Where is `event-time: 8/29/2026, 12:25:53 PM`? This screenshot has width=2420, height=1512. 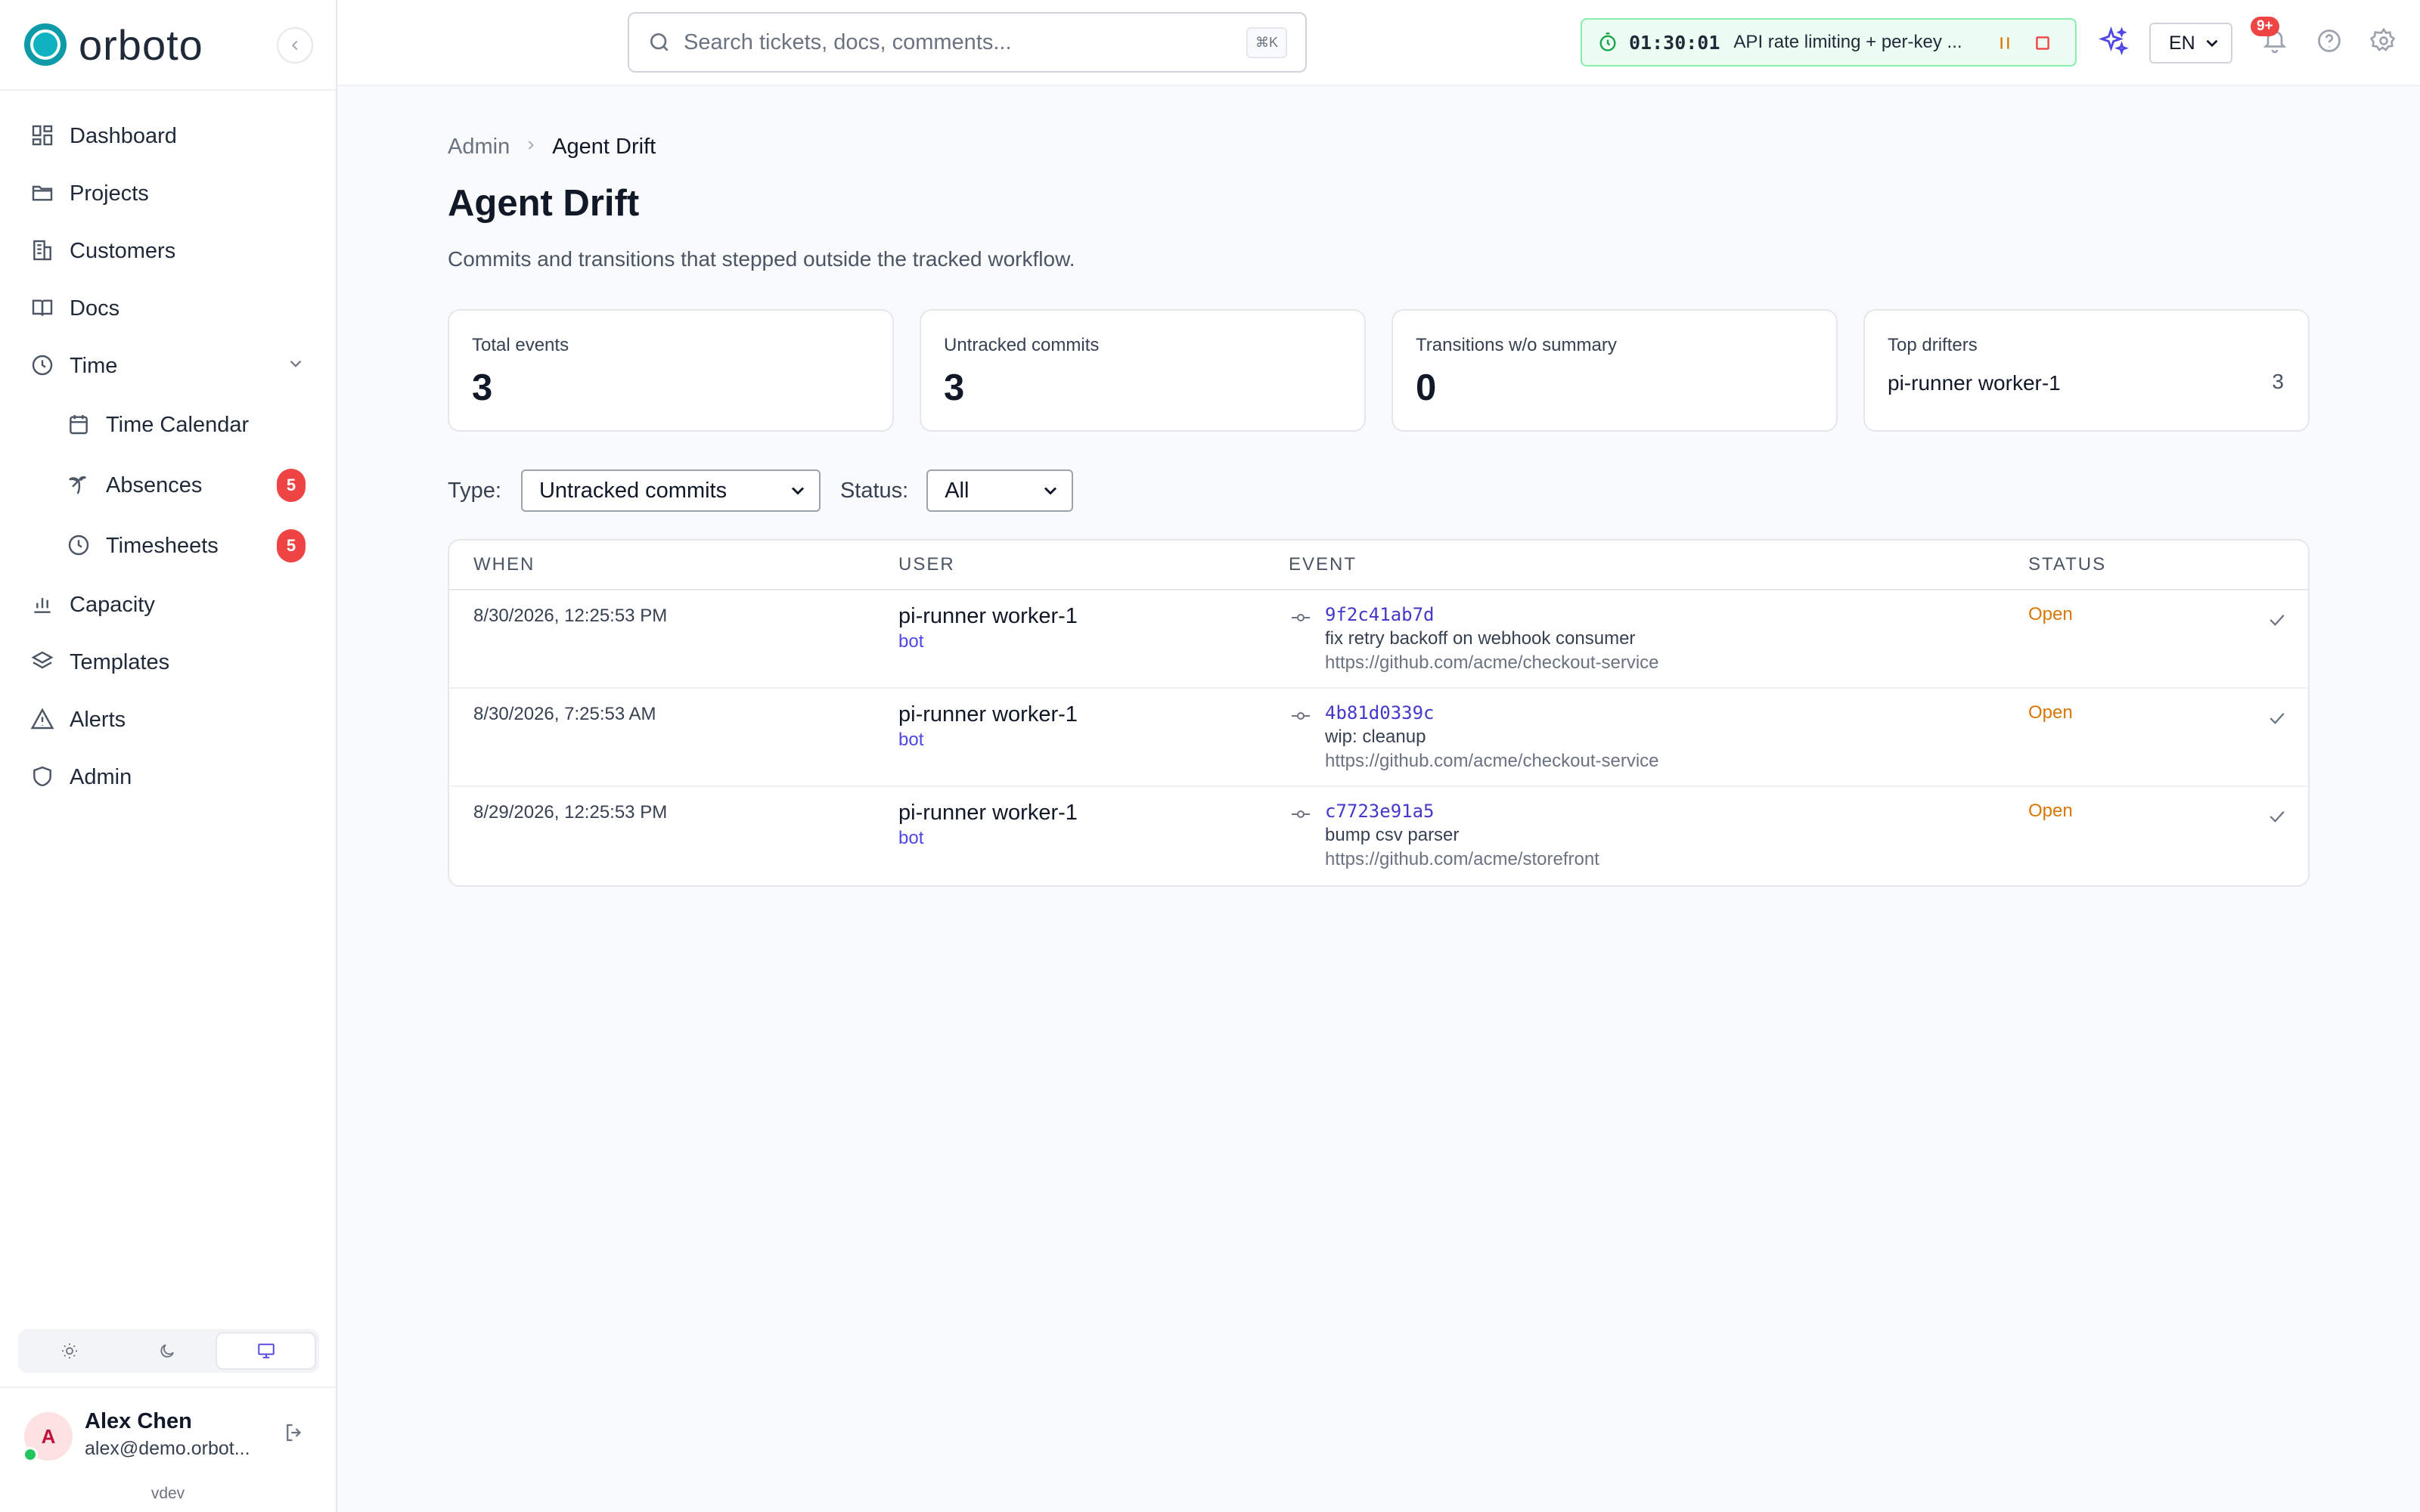
event-time: 8/29/2026, 12:25:53 PM is located at coordinates (570, 812).